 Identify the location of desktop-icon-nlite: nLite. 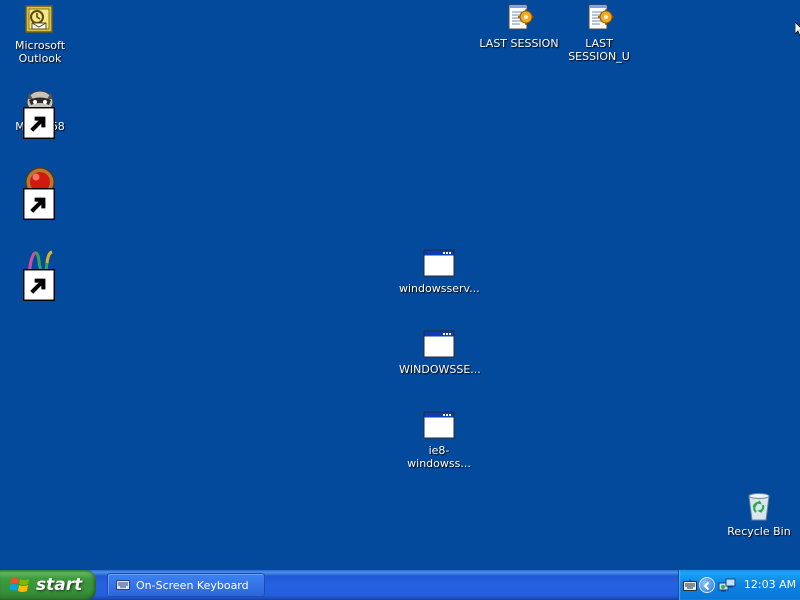
(40, 274).